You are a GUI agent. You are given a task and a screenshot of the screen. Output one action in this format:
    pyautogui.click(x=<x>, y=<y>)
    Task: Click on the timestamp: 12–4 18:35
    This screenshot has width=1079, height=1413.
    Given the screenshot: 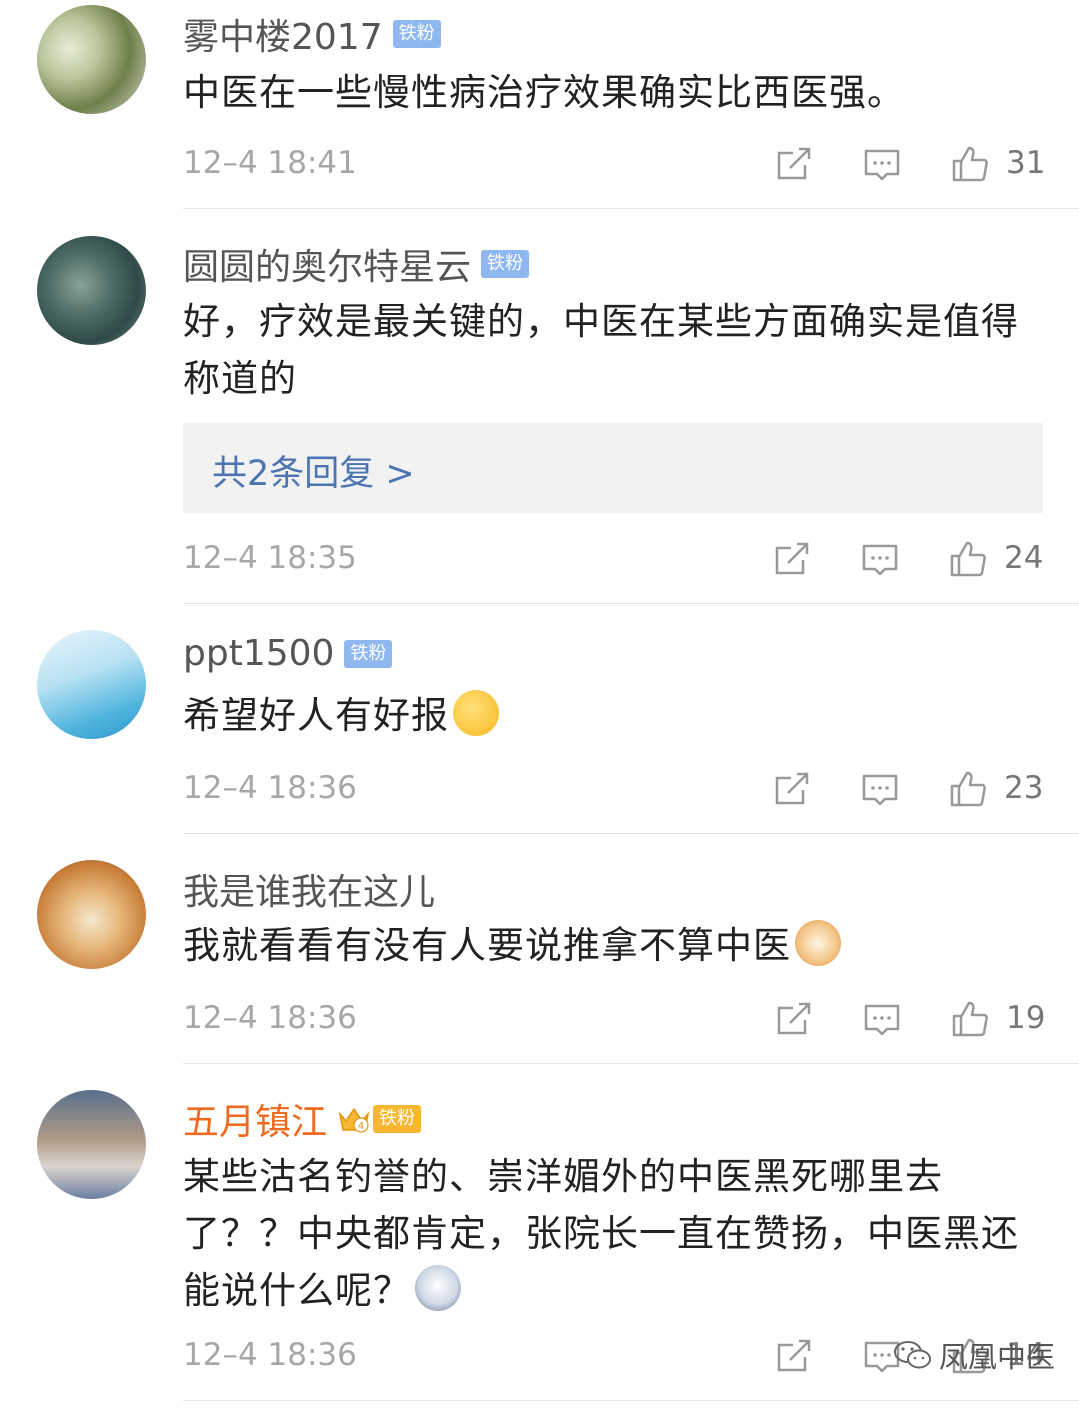 What is the action you would take?
    pyautogui.click(x=270, y=558)
    